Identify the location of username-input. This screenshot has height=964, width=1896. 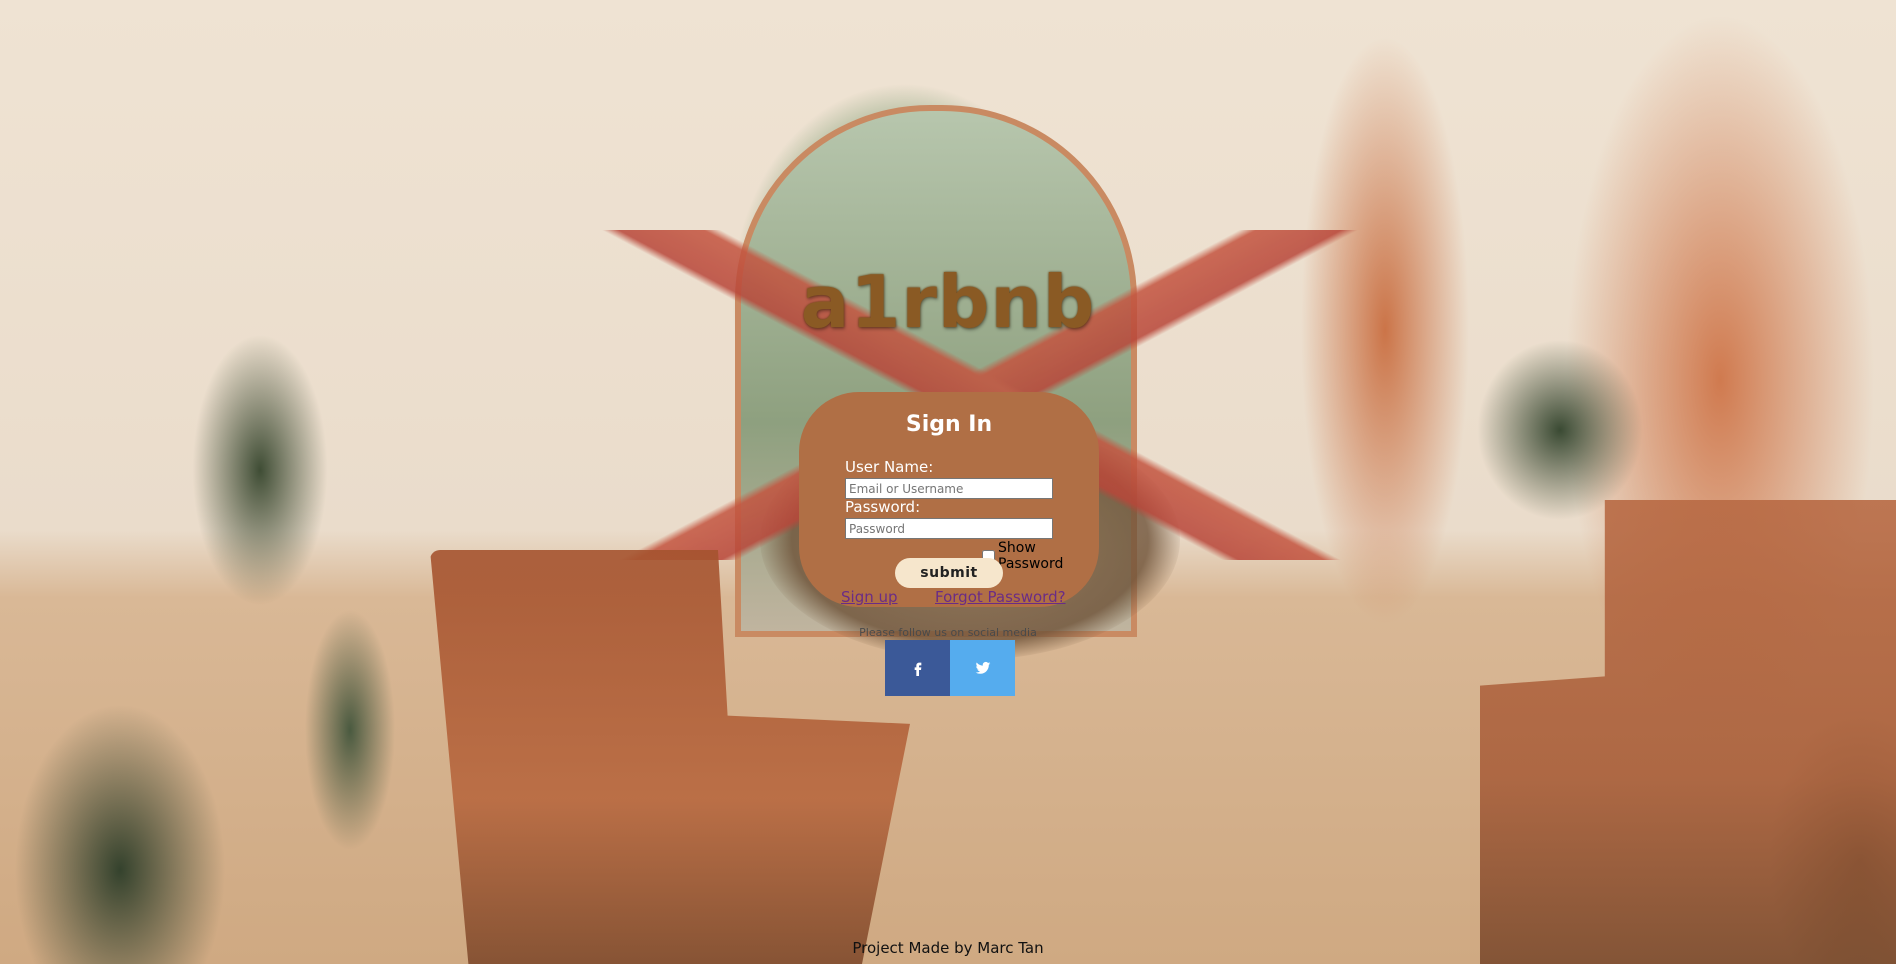
(949, 488).